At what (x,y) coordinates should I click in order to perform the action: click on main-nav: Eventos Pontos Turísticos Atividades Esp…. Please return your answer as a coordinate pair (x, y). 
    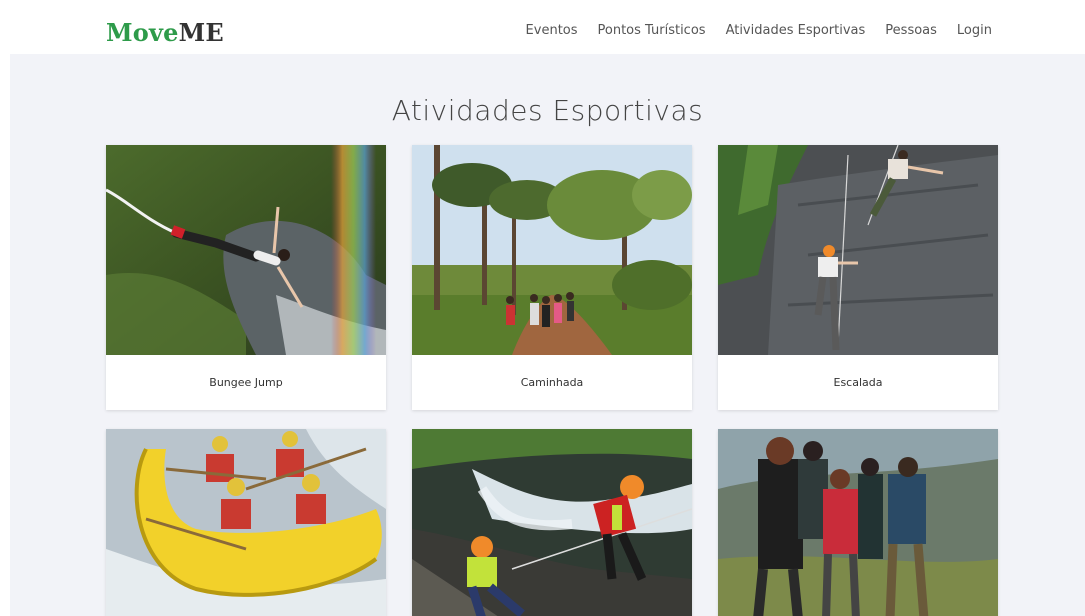
    Looking at the image, I should click on (759, 30).